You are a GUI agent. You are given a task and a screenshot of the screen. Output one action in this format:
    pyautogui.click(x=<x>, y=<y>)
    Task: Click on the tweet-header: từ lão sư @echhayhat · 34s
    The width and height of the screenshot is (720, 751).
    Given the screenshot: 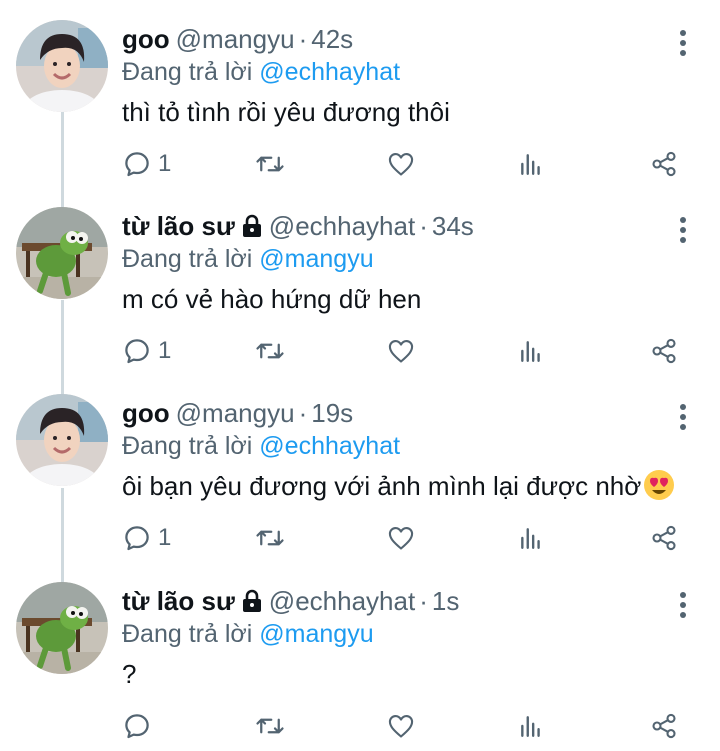 What is the action you would take?
    pyautogui.click(x=298, y=227)
    